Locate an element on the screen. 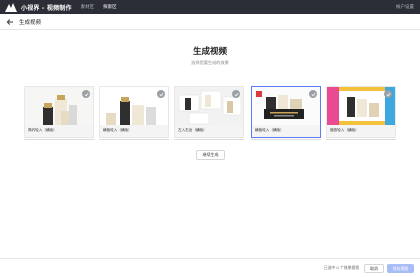 The width and height of the screenshot is (420, 277). app-logo-icon is located at coordinates (11, 7).